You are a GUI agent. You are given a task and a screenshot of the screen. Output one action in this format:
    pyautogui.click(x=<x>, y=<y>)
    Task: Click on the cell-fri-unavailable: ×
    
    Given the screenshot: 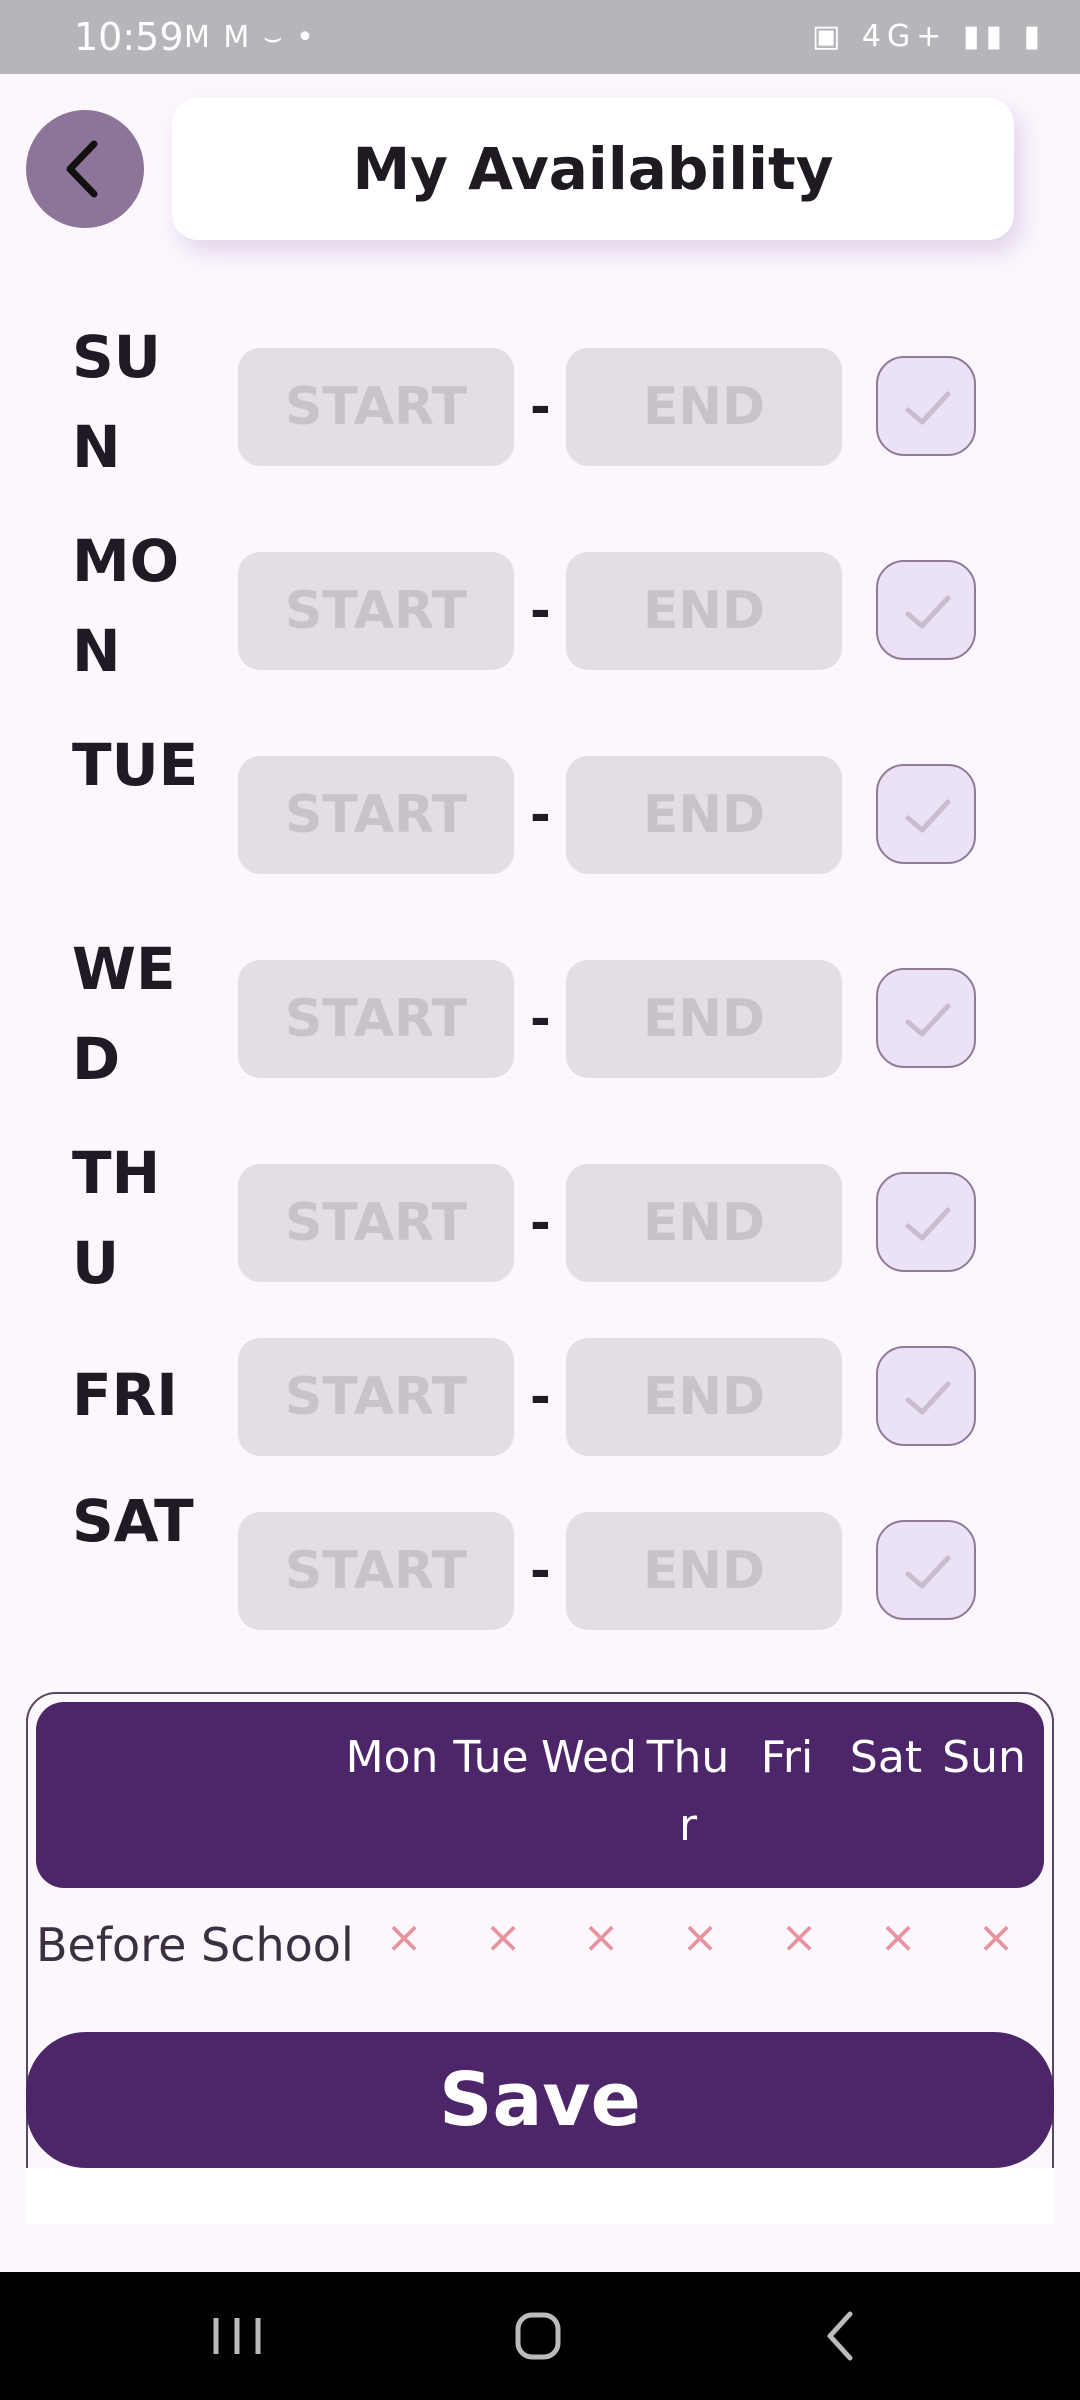 What is the action you would take?
    pyautogui.click(x=799, y=1937)
    